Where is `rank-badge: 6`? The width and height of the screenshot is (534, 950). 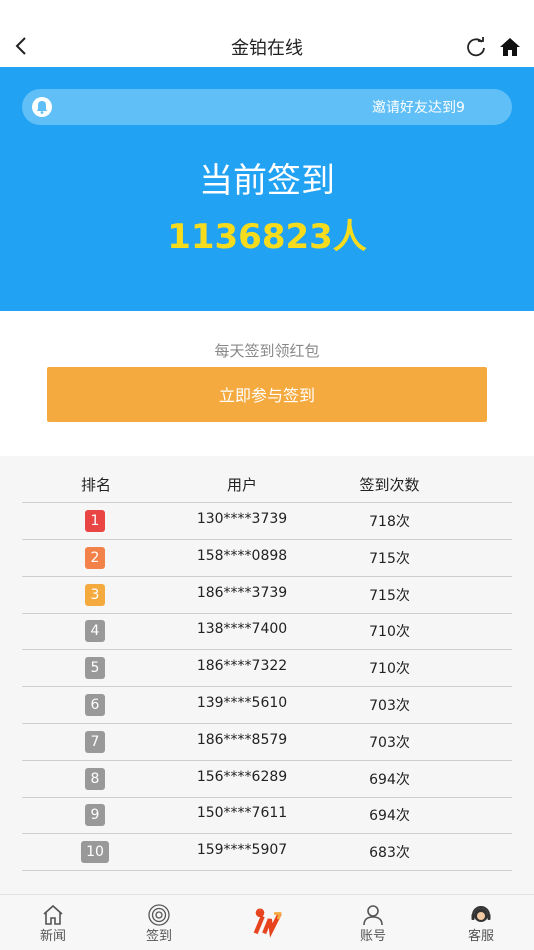 rank-badge: 6 is located at coordinates (95, 705).